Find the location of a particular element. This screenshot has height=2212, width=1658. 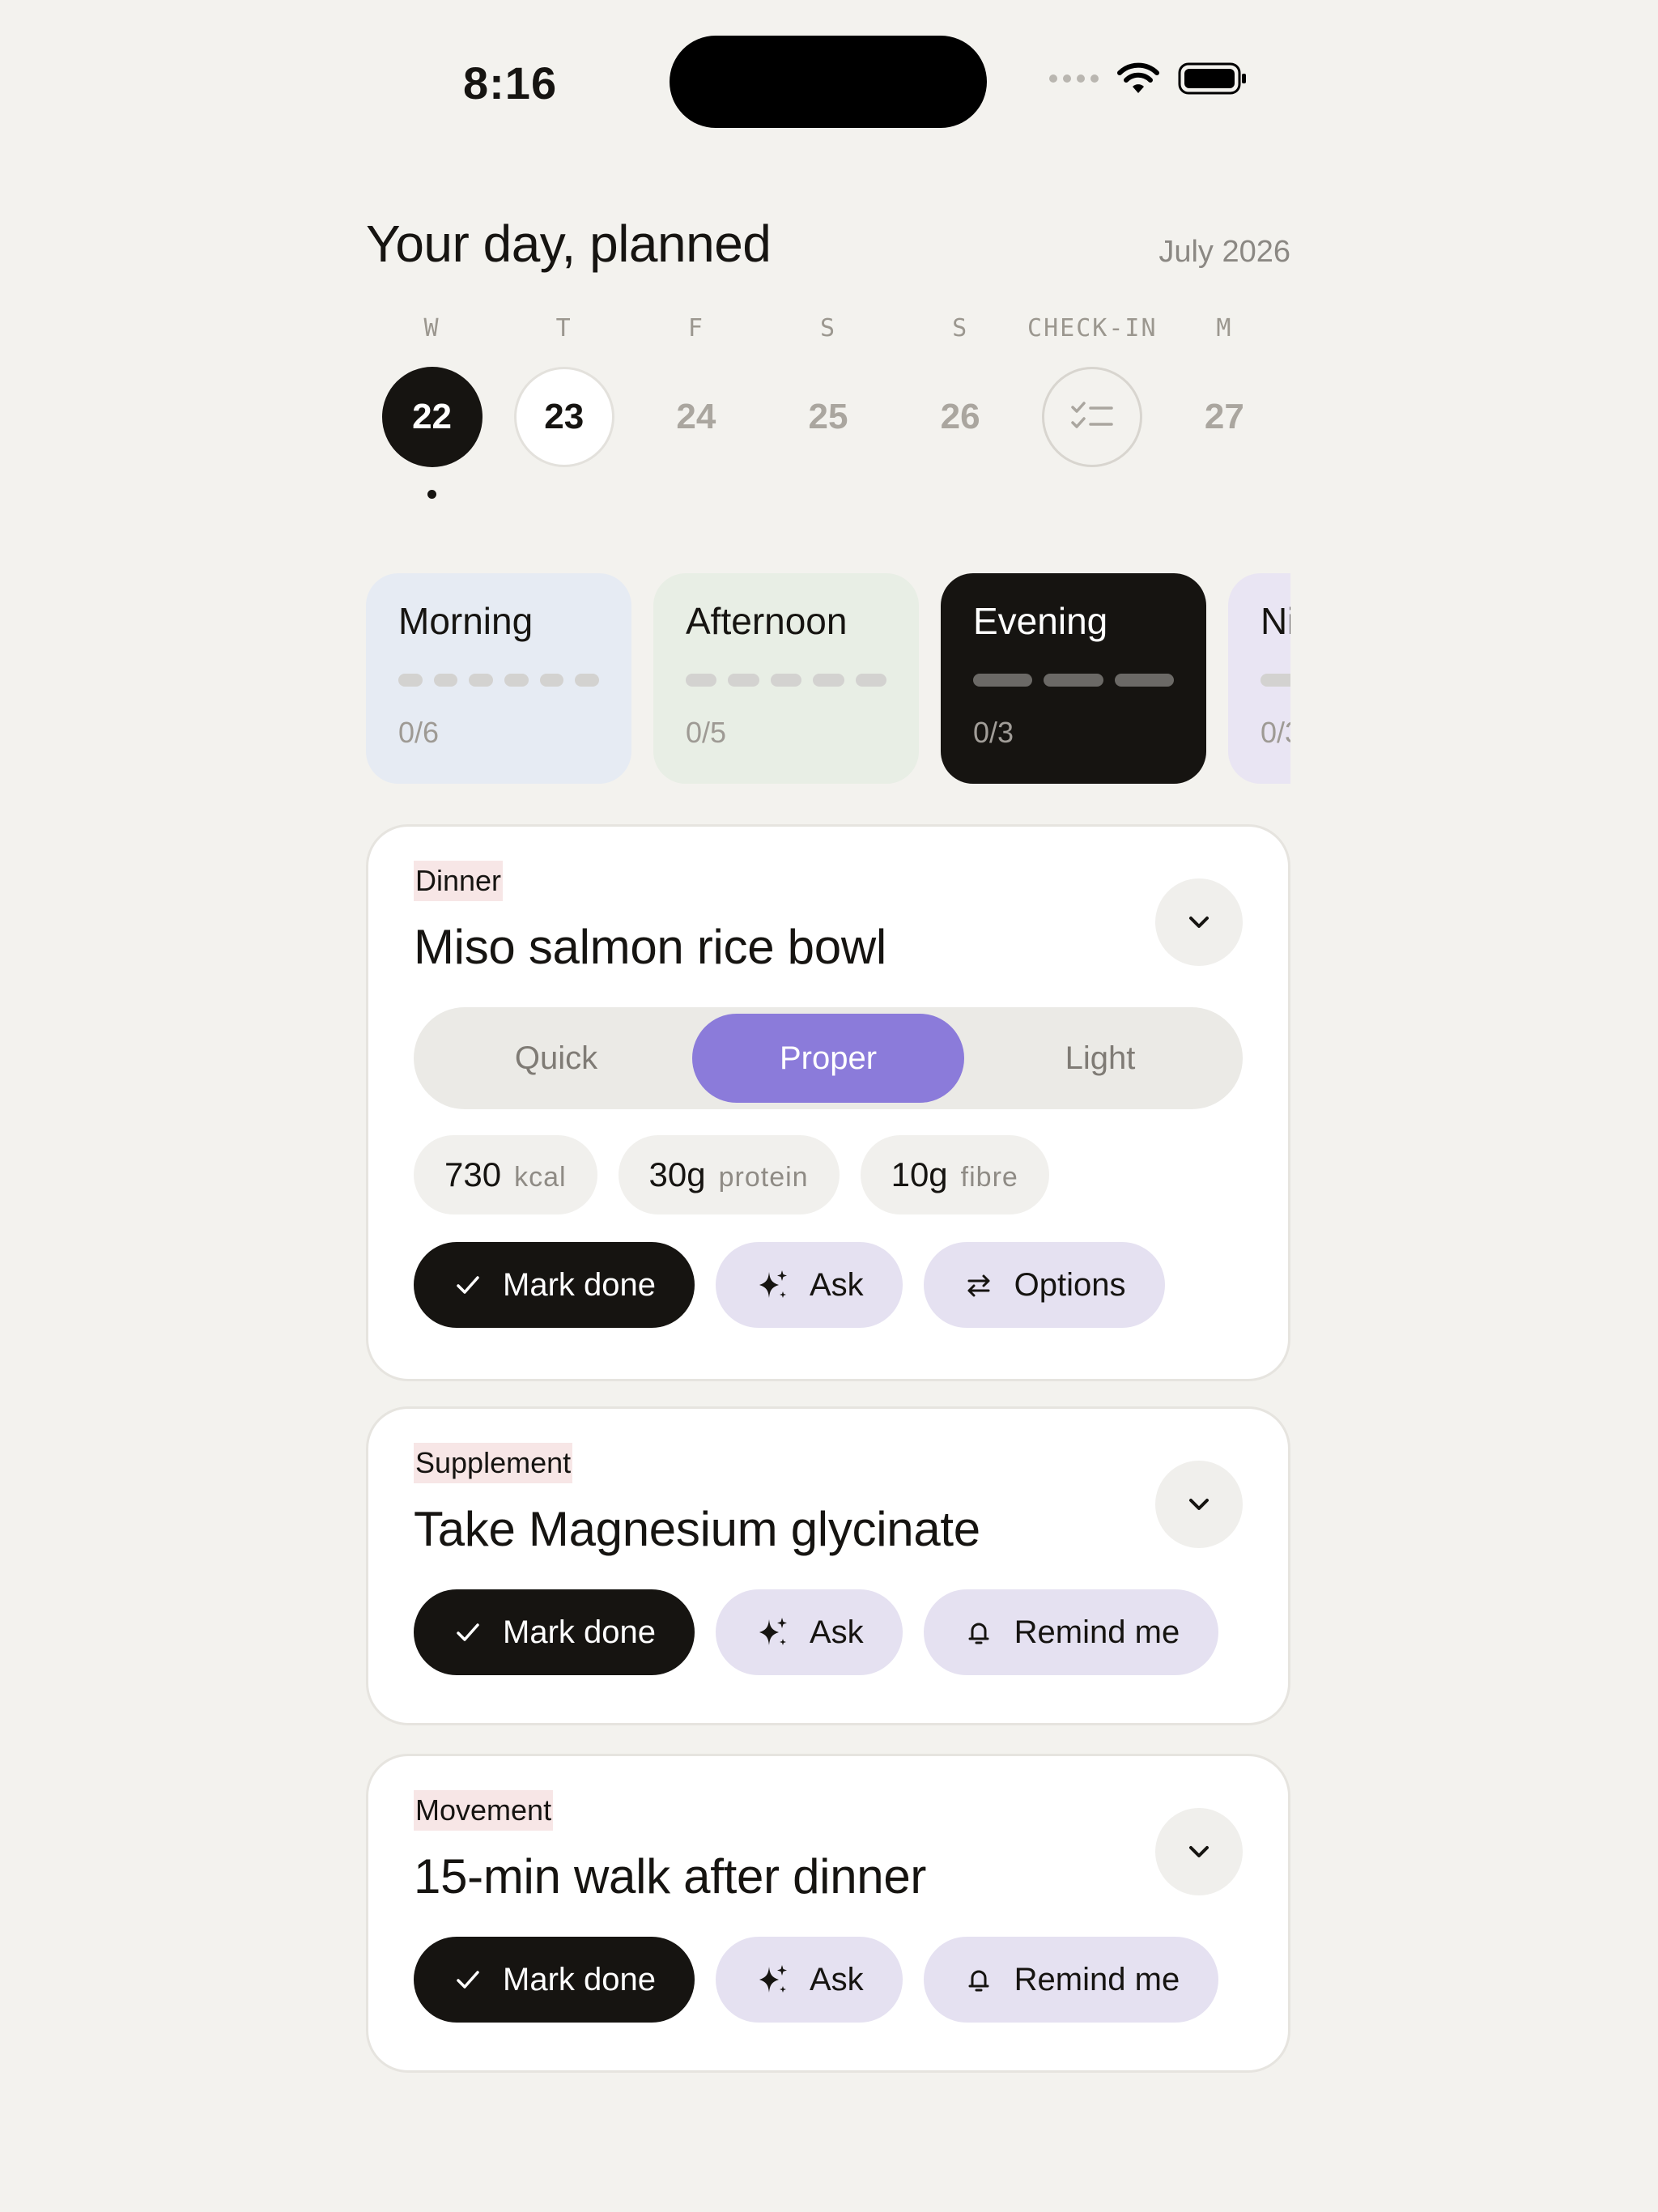

day-cell: 22 is located at coordinates (432, 433).